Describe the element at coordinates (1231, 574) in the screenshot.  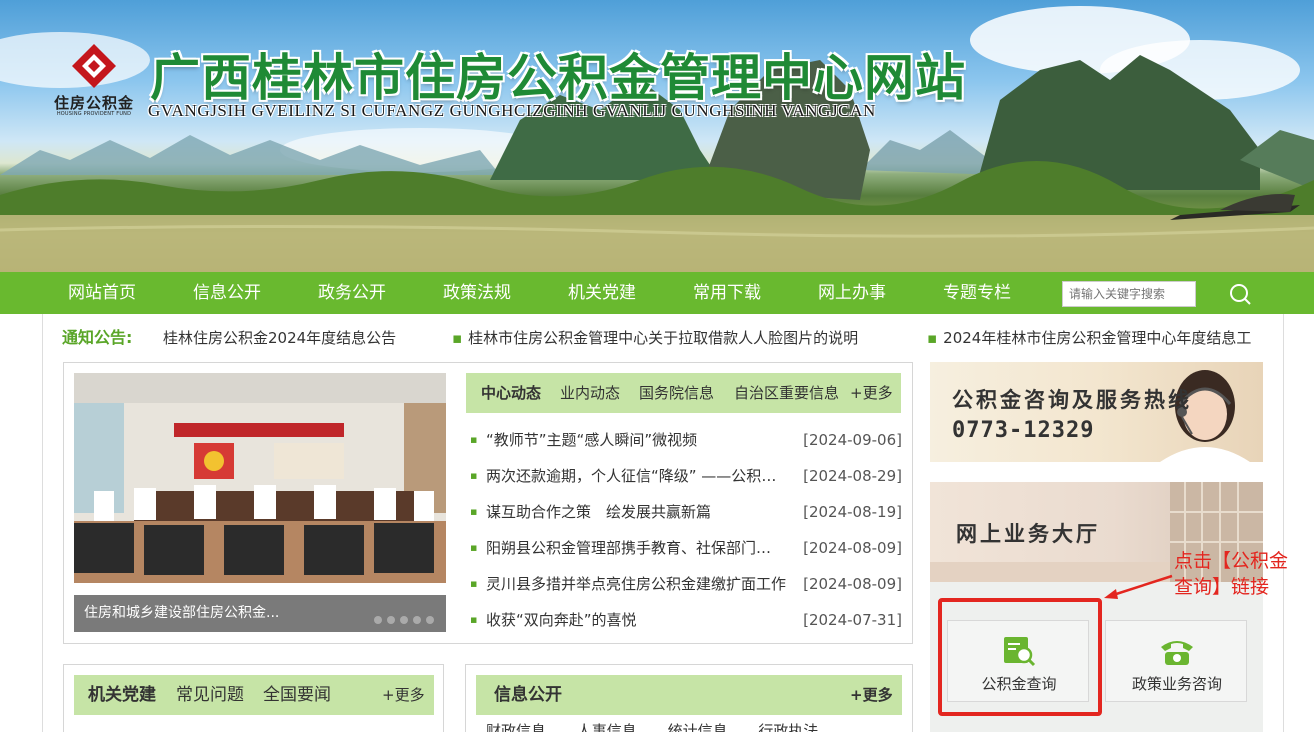
I see `annotation-text: 点击【公积金 查询】链接` at that location.